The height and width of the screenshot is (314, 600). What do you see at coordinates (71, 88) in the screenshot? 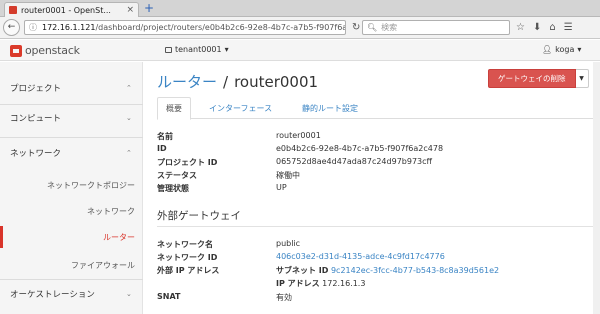
I see `sidebar-section-project: プロジェクト ⌃` at bounding box center [71, 88].